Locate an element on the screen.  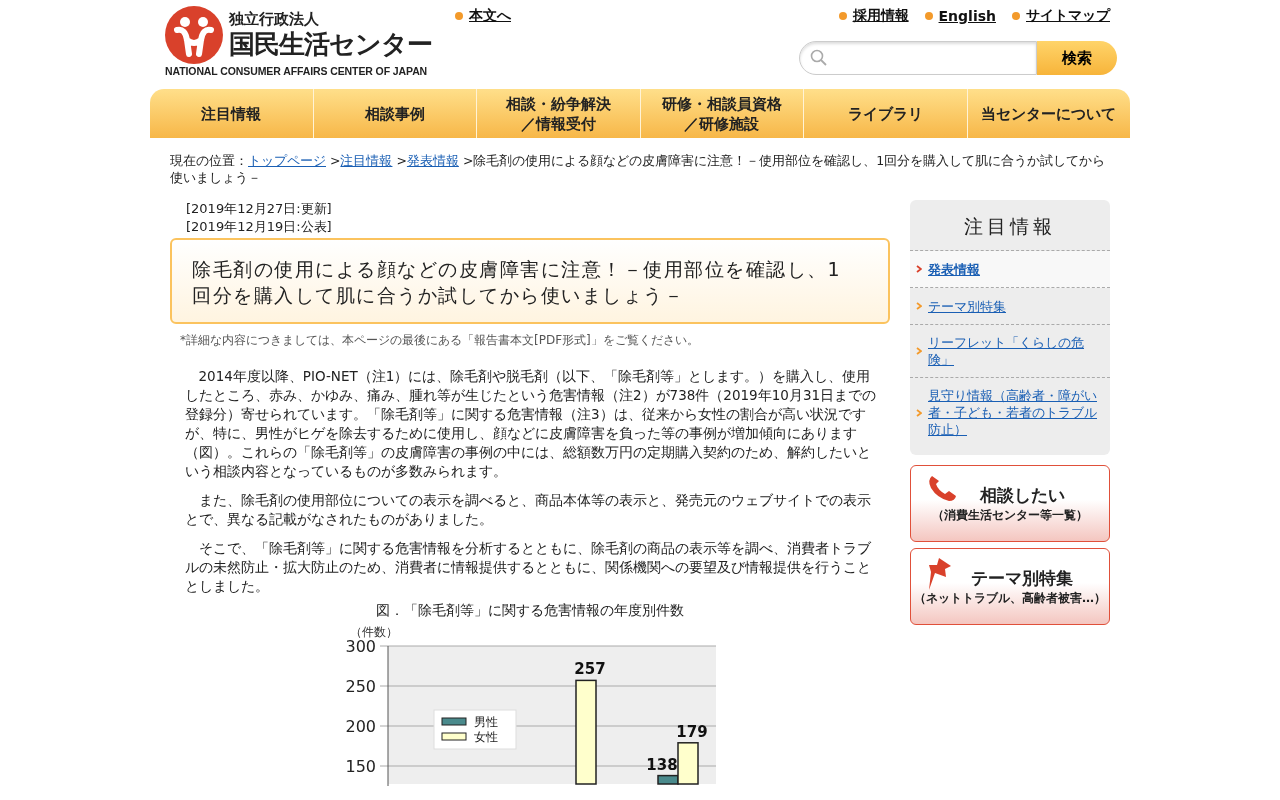
date-label: [2019年12月19日:公表] is located at coordinates (259, 227).